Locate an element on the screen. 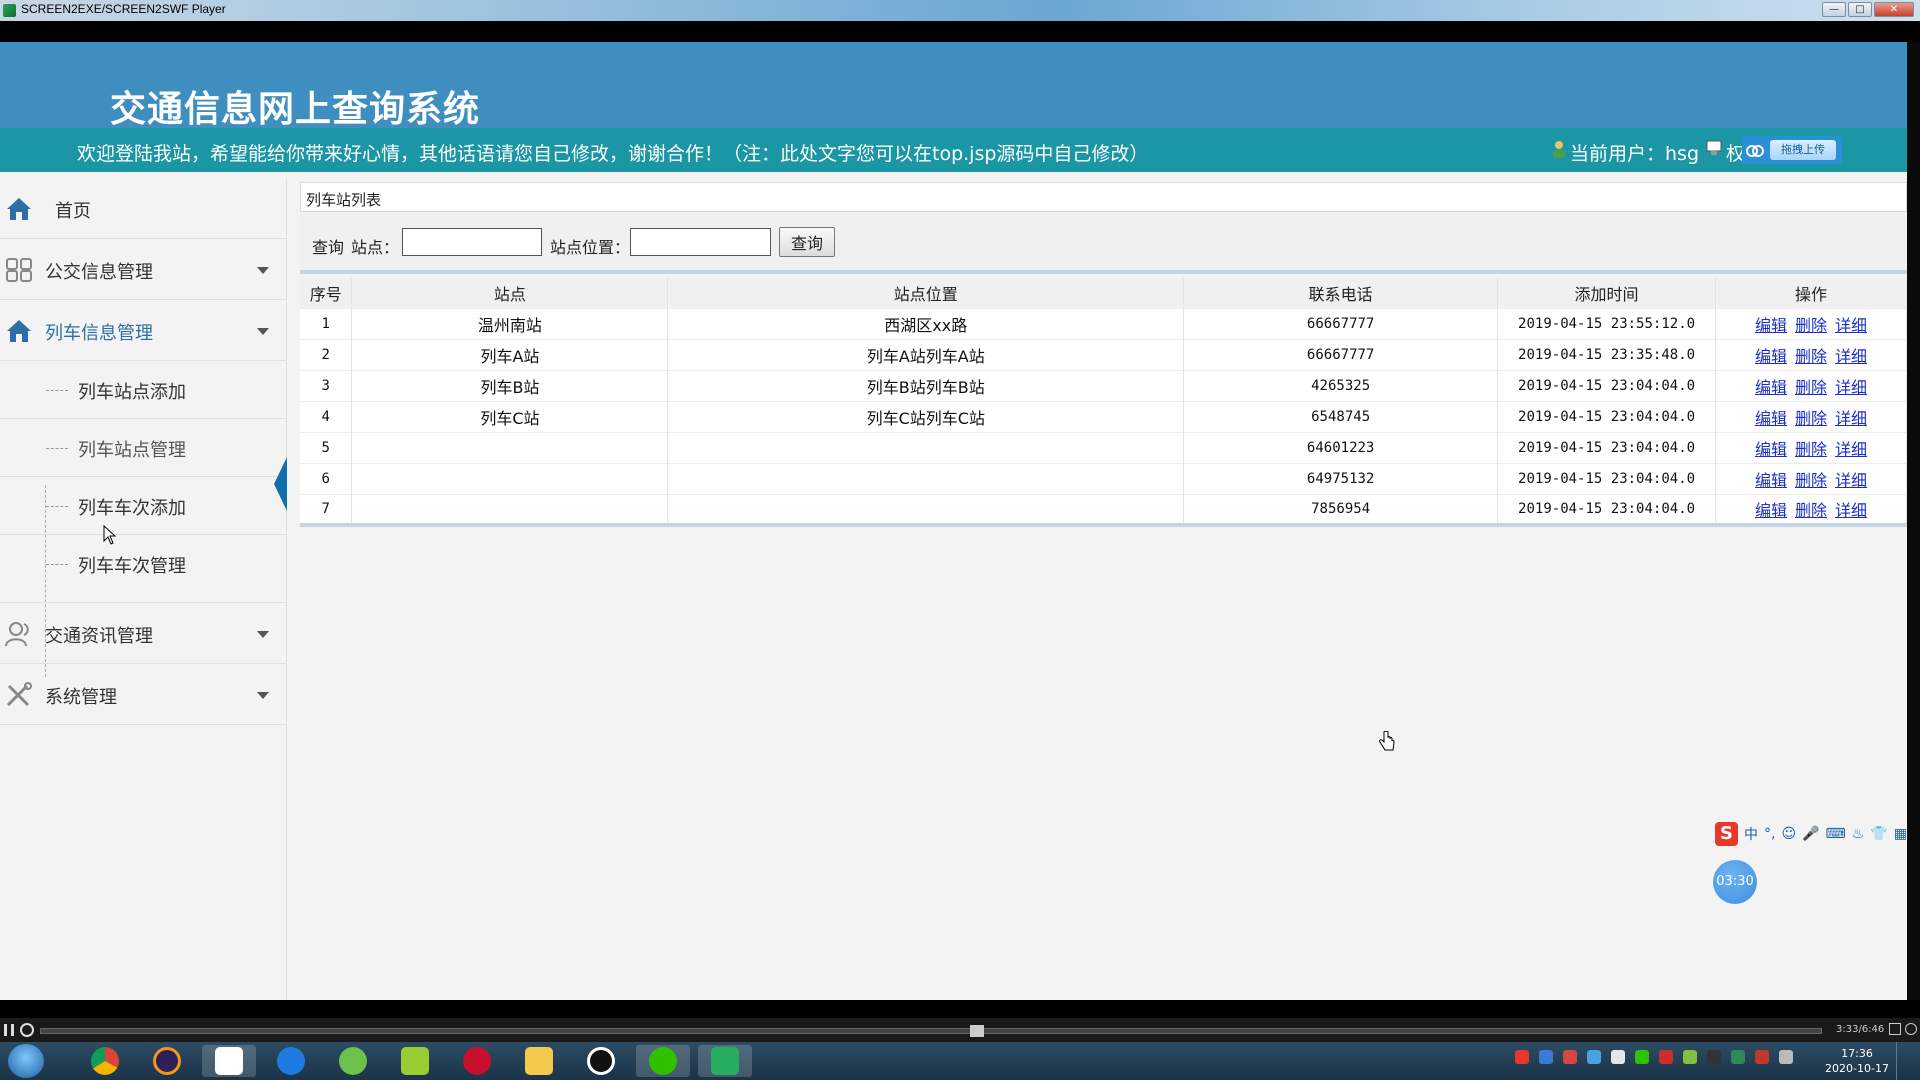 The width and height of the screenshot is (1920, 1080). taskbar-screen-player is located at coordinates (725, 1061).